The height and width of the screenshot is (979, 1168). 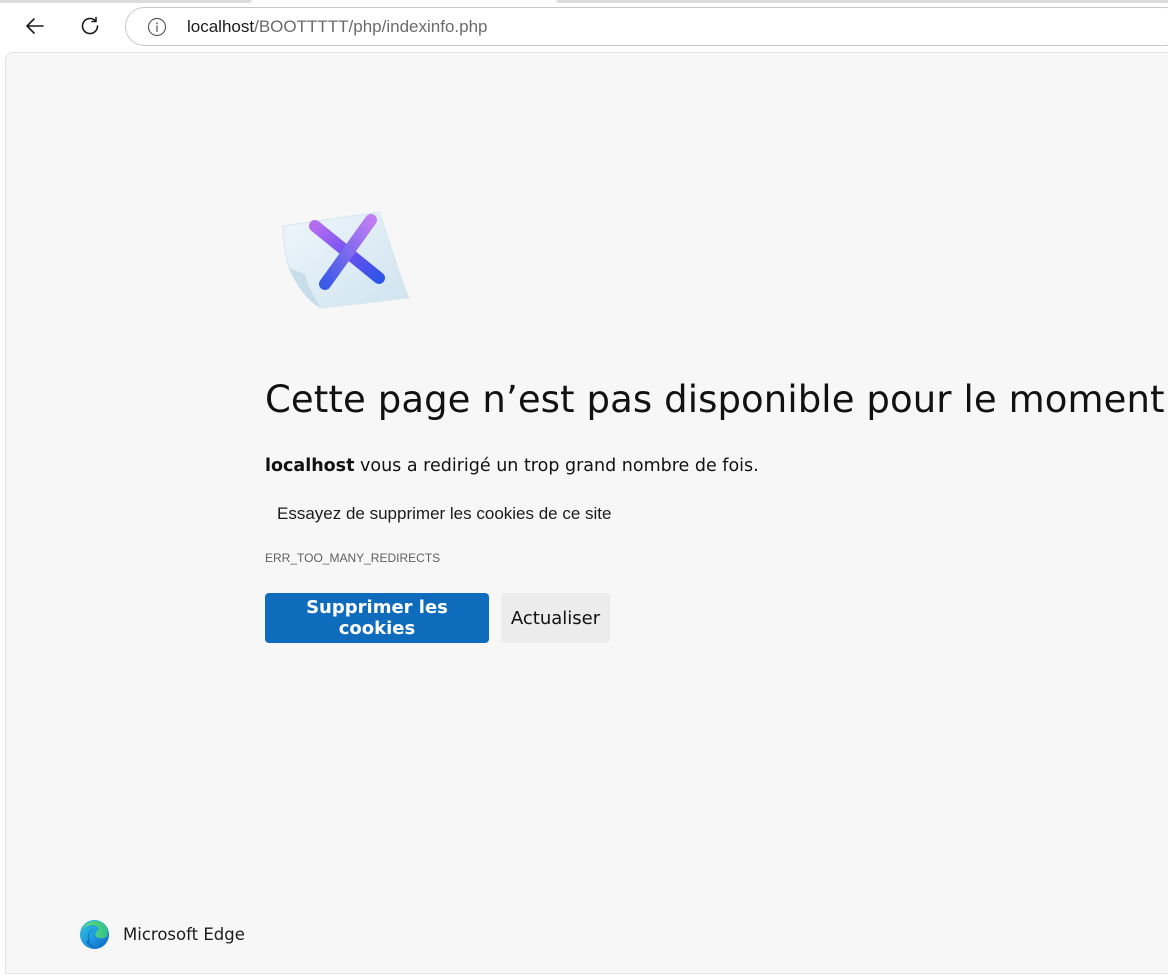 What do you see at coordinates (184, 934) in the screenshot?
I see `brand-name: Microsoft Edge` at bounding box center [184, 934].